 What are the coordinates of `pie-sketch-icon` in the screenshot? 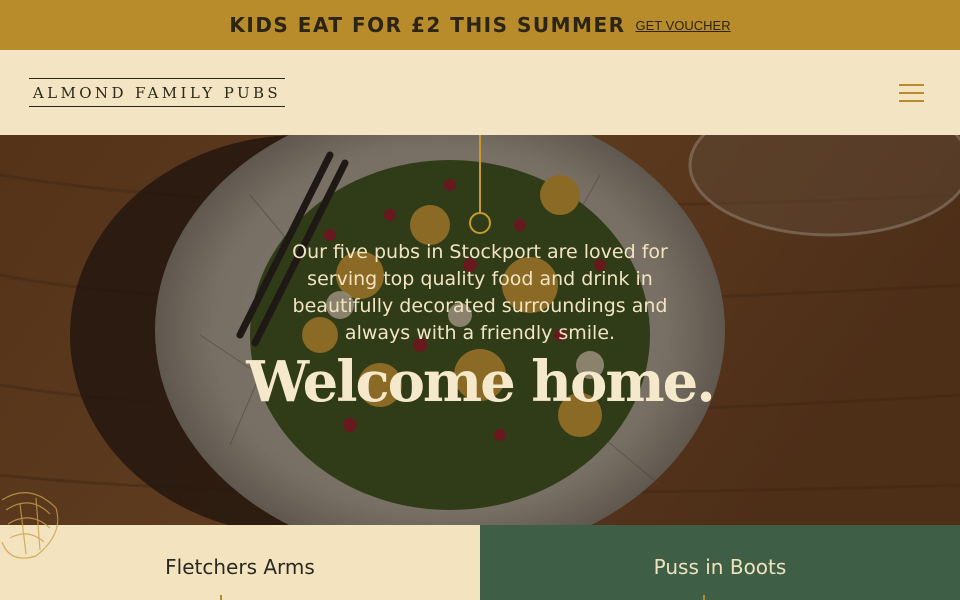 It's located at (30, 525).